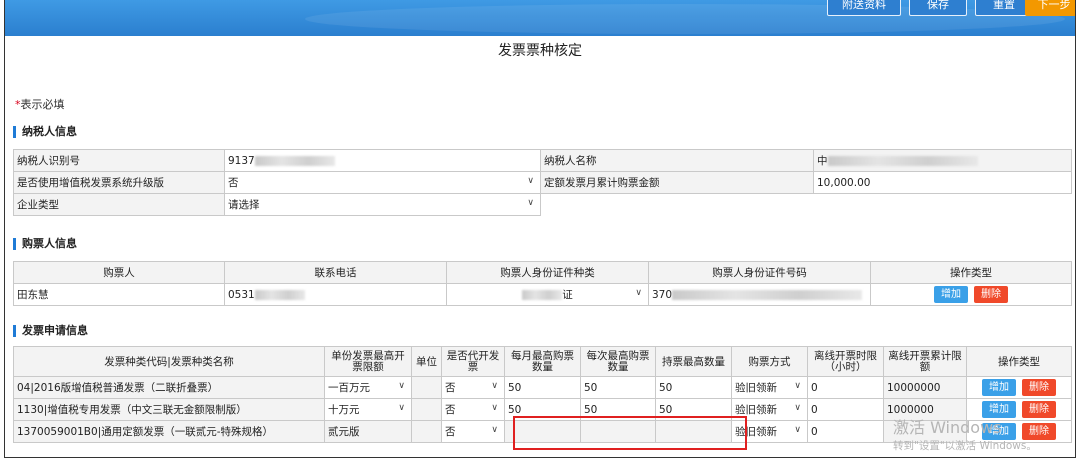 This screenshot has width=1080, height=459. Describe the element at coordinates (540, 51) in the screenshot. I see `page-title: 发票票种核定` at that location.